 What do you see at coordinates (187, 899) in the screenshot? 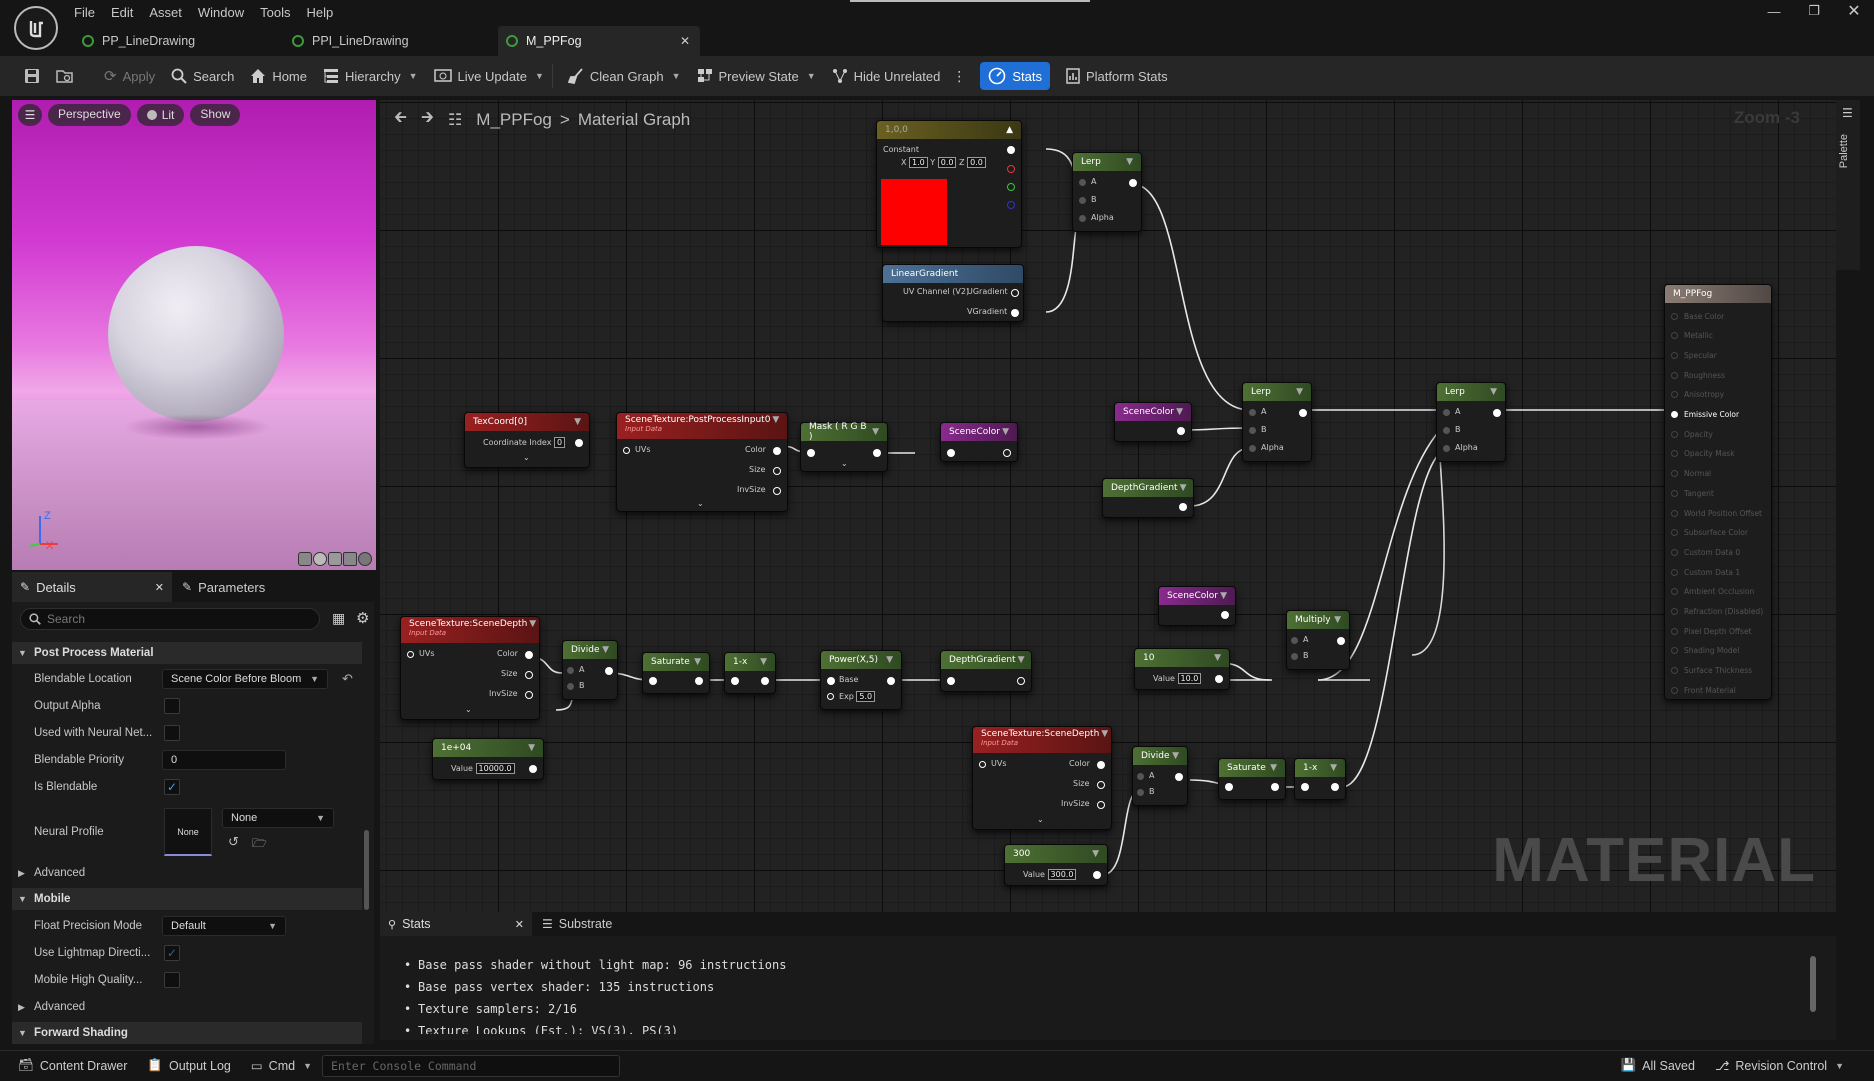
I see `section-mobile: ▼ Mobile` at bounding box center [187, 899].